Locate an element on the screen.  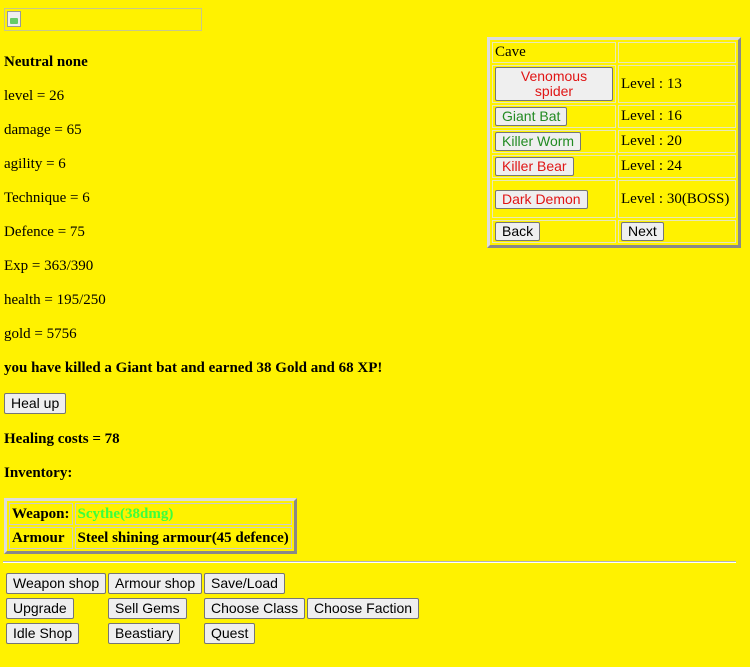
monster-level: Level : 24 is located at coordinates (677, 166).